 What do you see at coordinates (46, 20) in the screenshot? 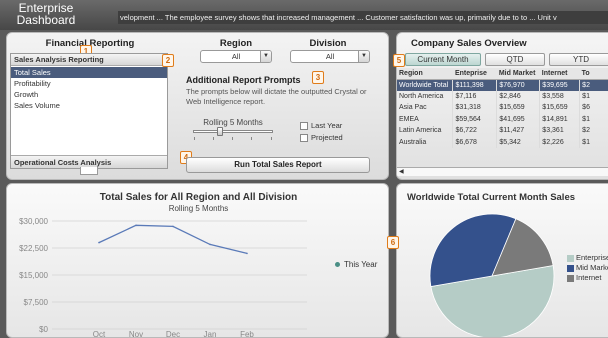
I see `app-title-line2: Dashboard` at bounding box center [46, 20].